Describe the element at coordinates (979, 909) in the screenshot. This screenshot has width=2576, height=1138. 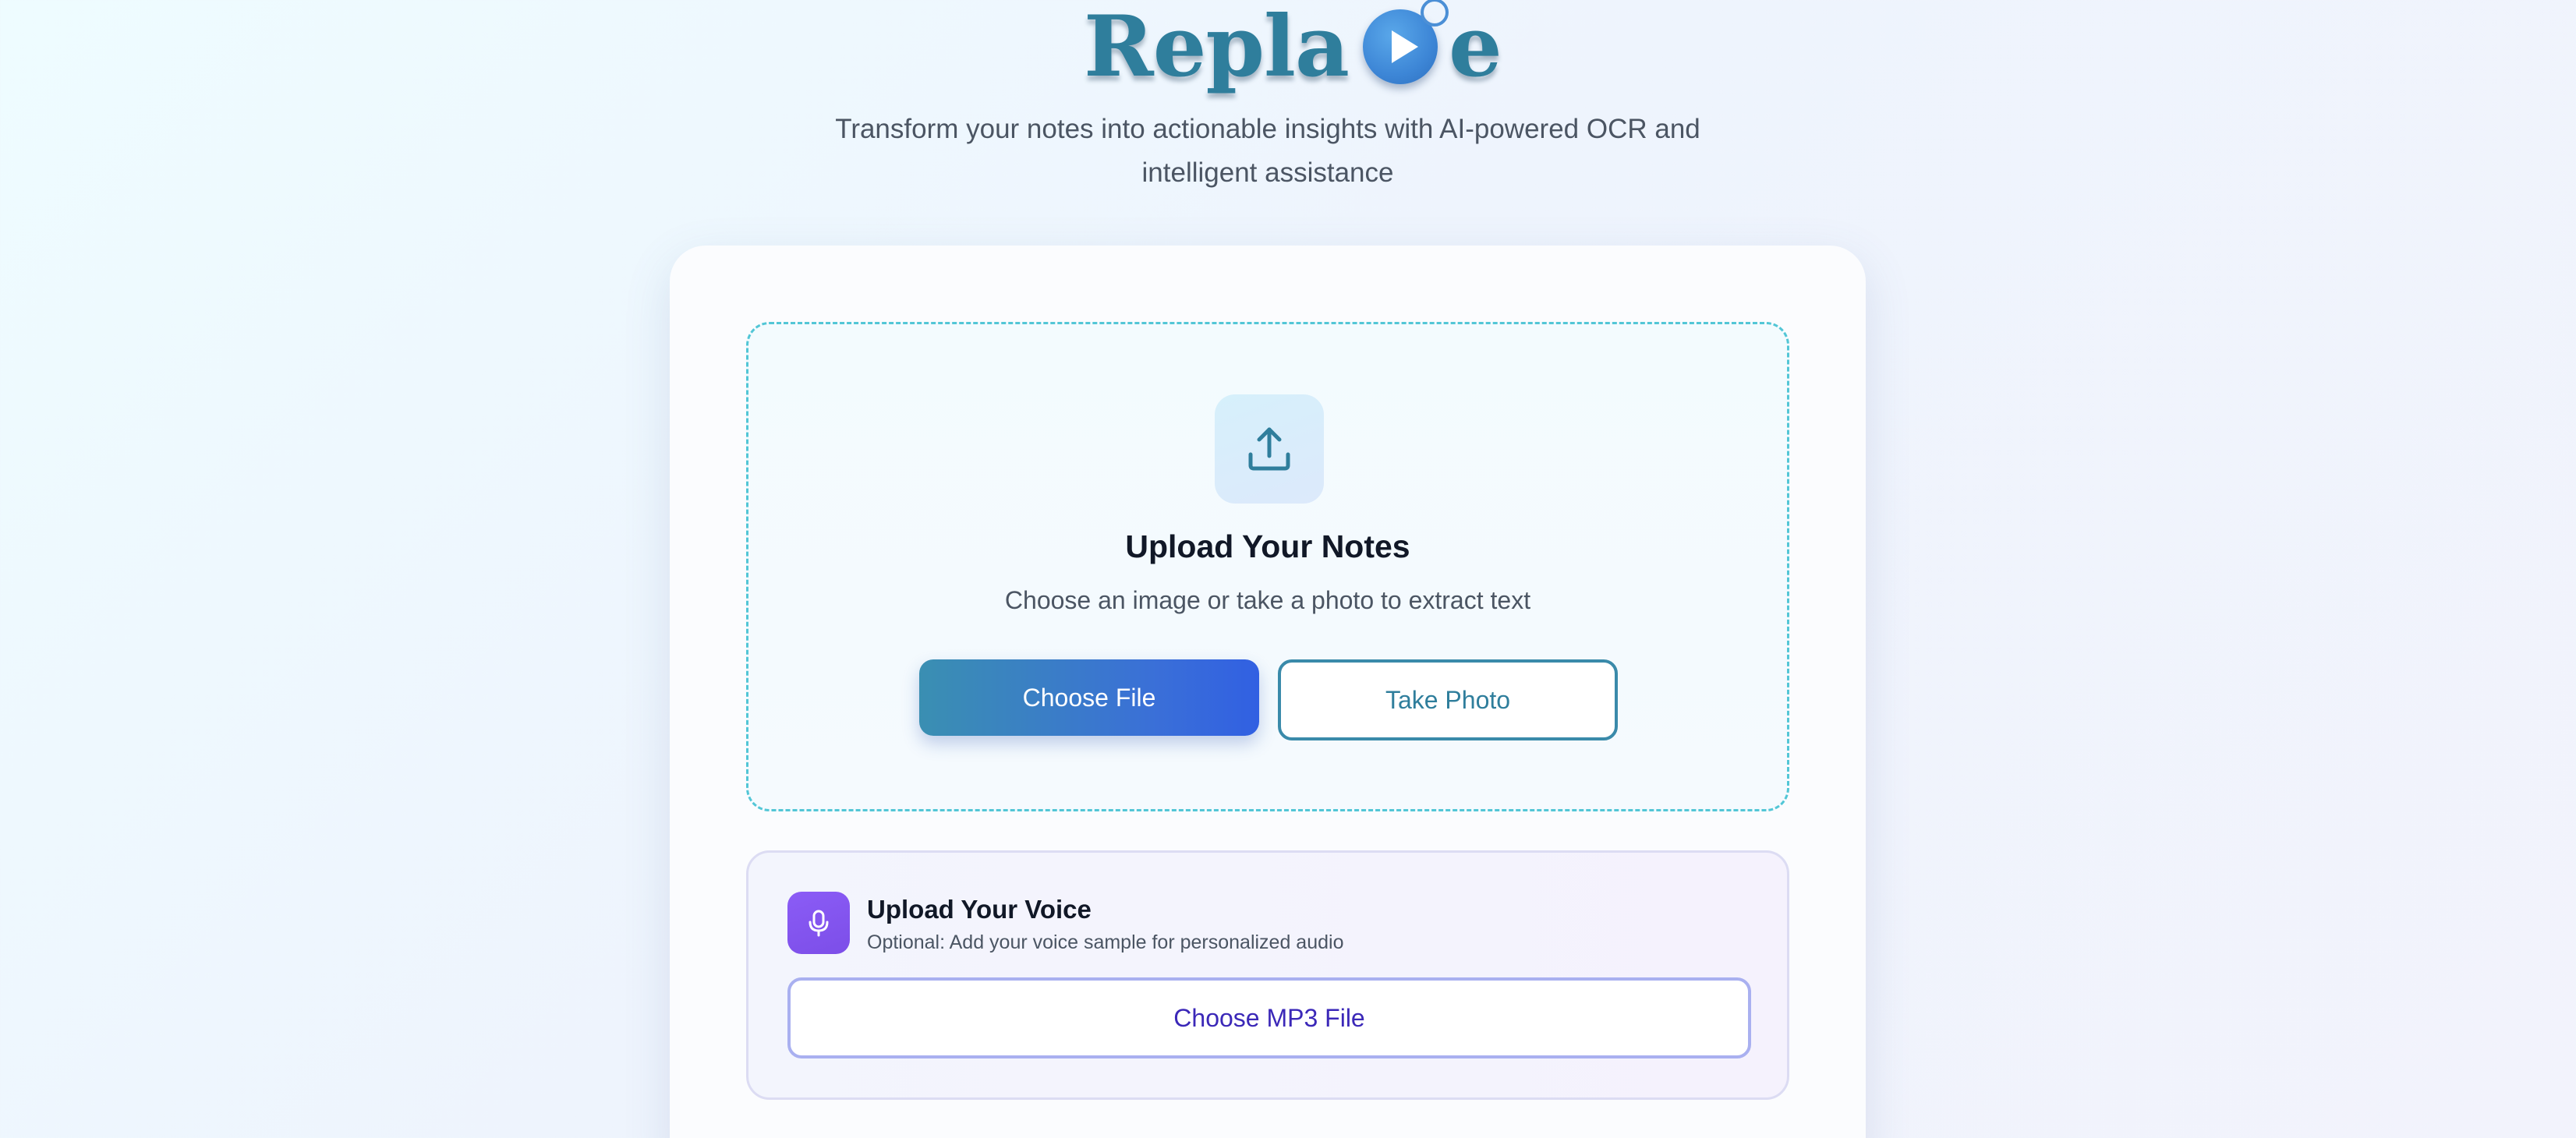
I see `upload-voice-title: Upload Your Voice` at that location.